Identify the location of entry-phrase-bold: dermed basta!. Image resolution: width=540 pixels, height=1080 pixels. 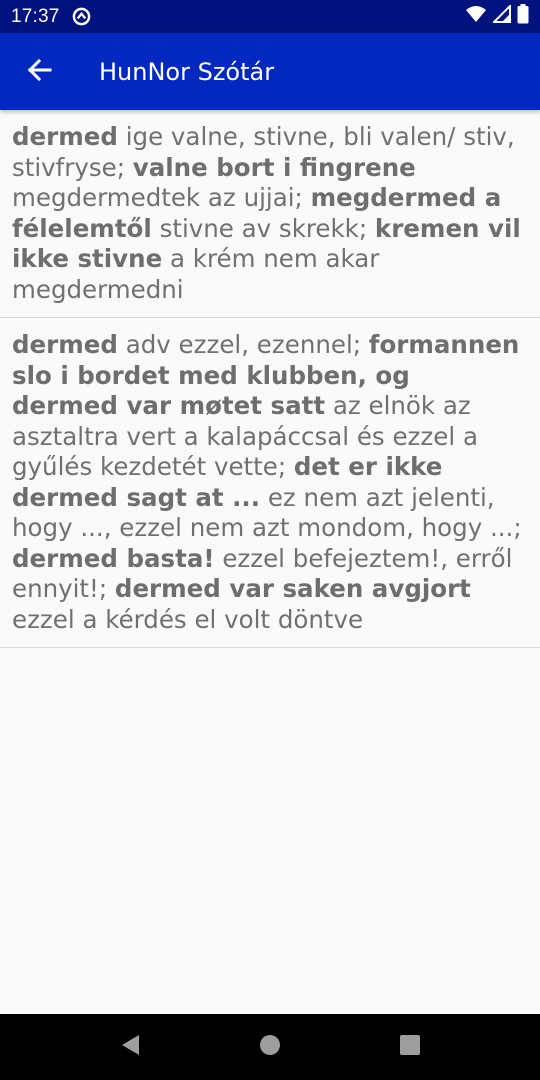
(113, 558).